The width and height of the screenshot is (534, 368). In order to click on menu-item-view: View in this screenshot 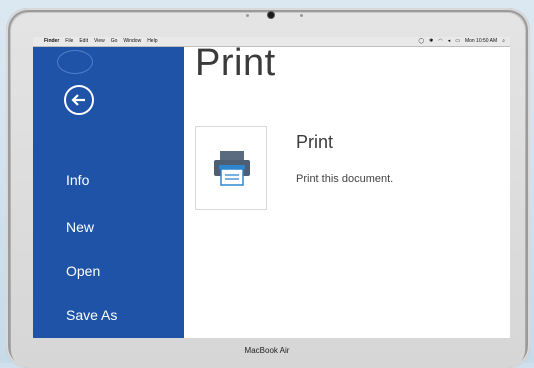, I will do `click(99, 41)`.